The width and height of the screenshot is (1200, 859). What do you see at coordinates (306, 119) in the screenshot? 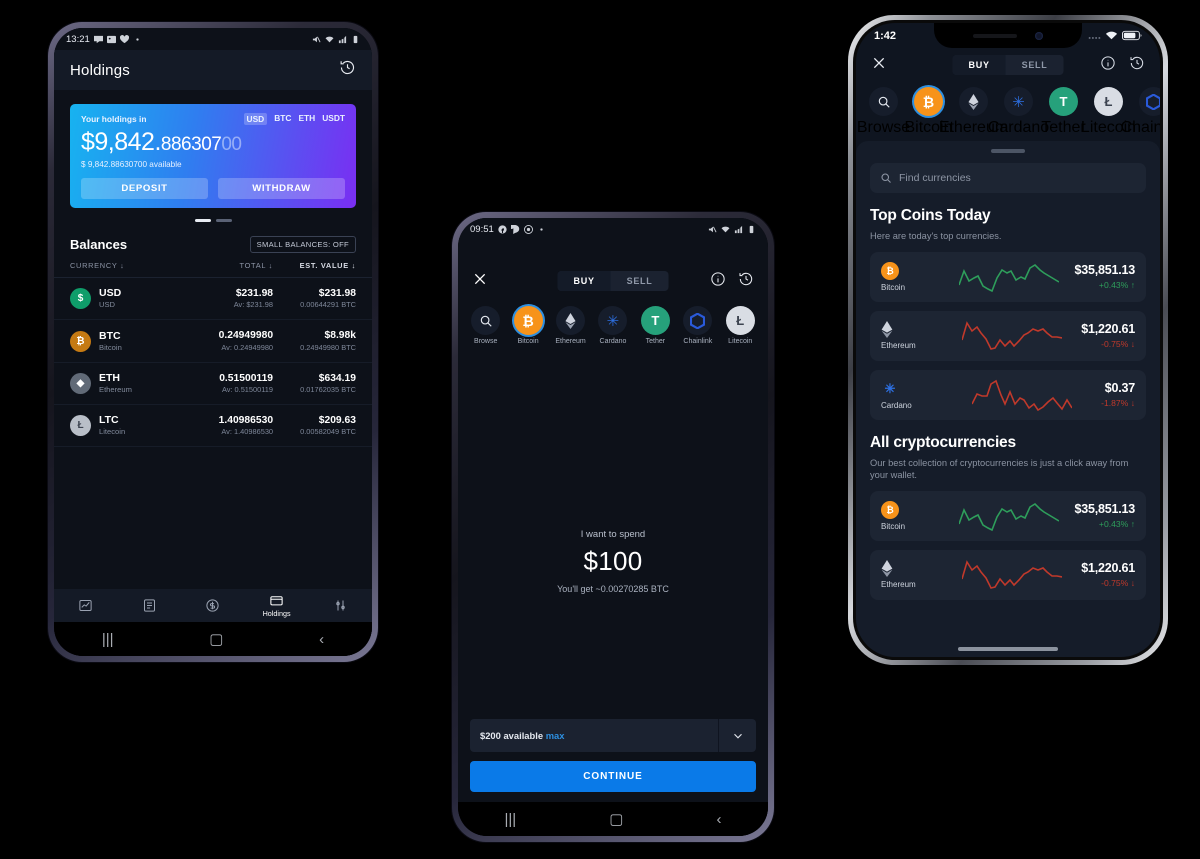
I see `currency-option-eth: ETH` at bounding box center [306, 119].